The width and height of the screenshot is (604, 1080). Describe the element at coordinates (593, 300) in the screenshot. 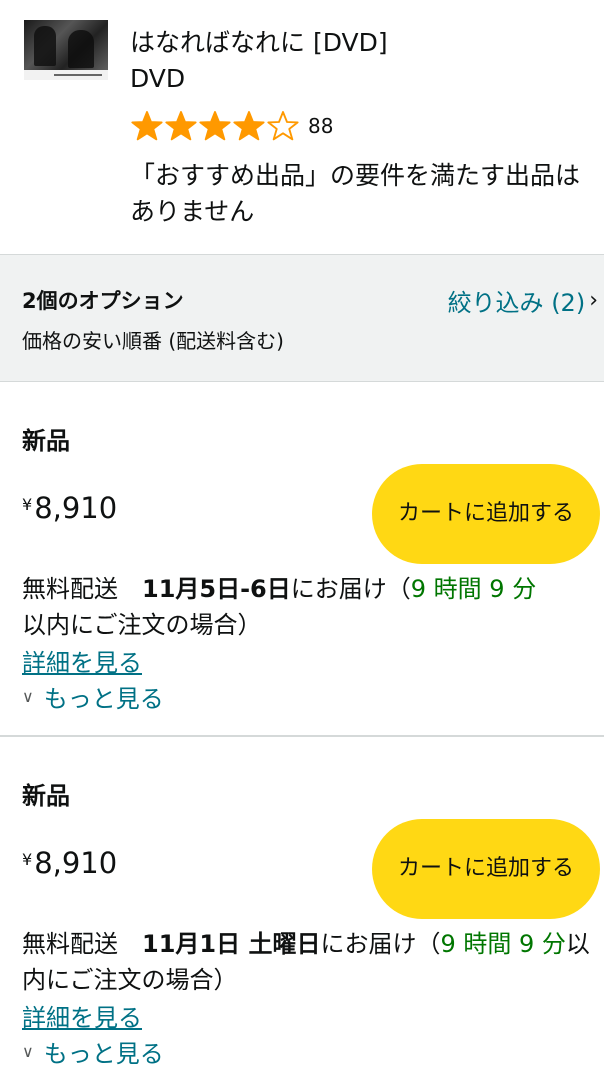

I see `chevron-right-icon: ›` at that location.